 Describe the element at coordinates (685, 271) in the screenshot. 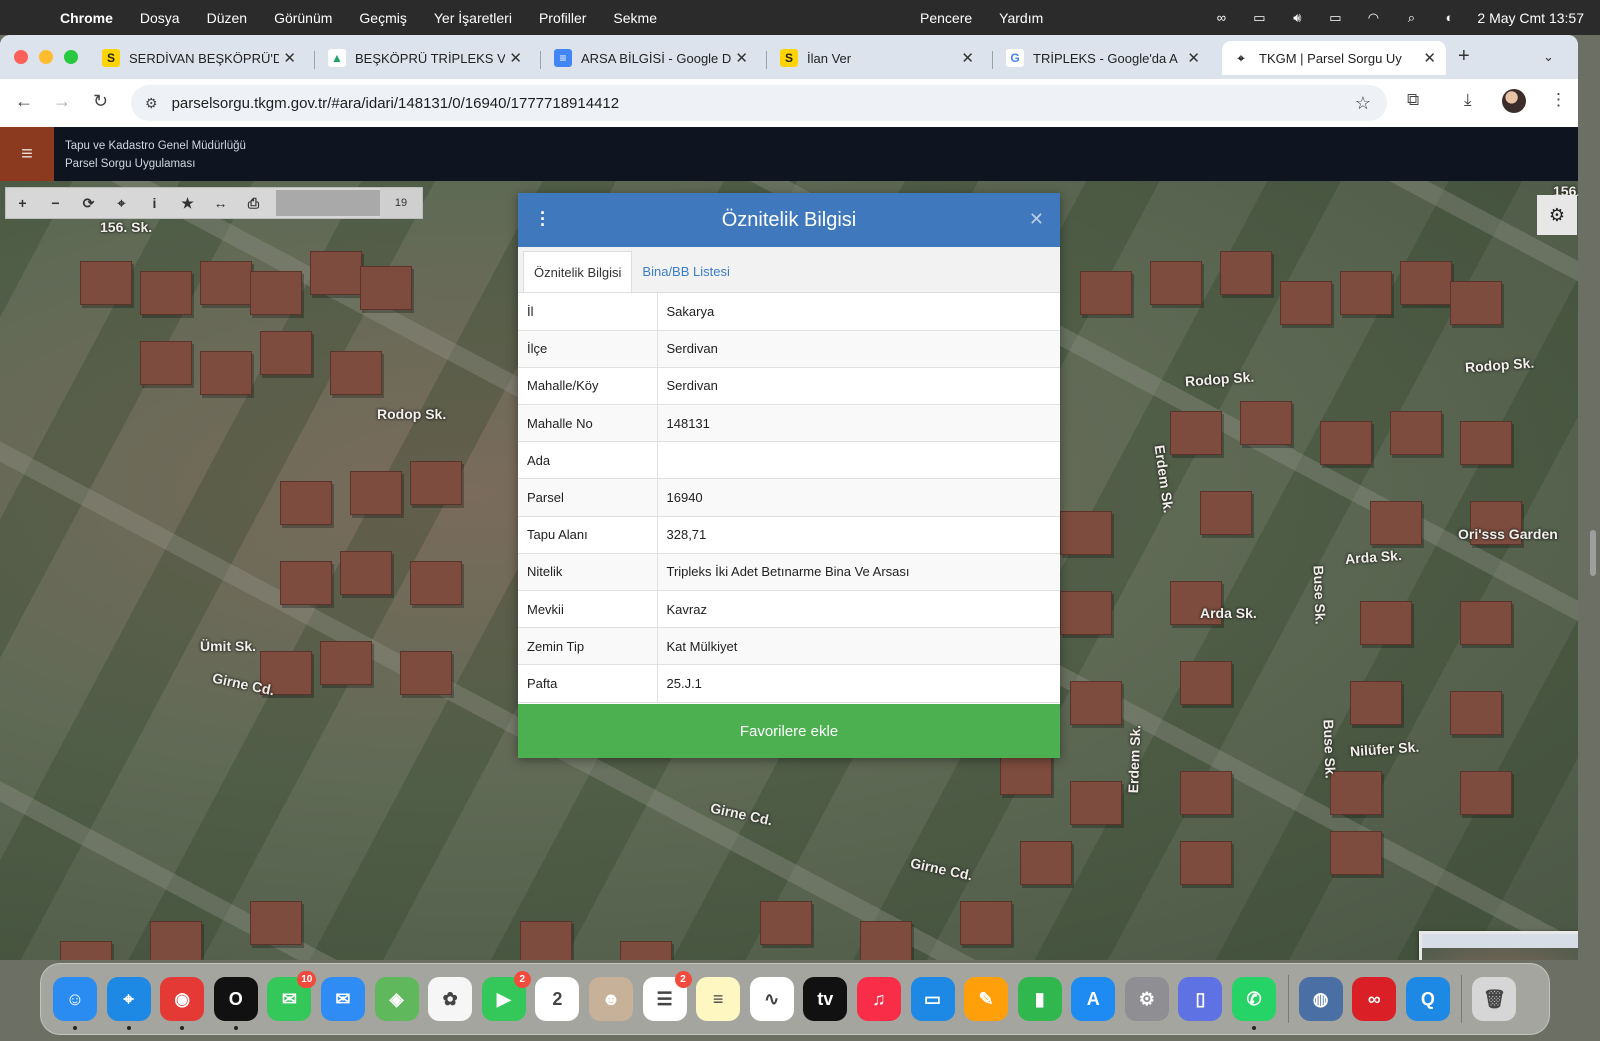

I see `tab-bina-bb-listesi: Bina/BB Listesi` at that location.